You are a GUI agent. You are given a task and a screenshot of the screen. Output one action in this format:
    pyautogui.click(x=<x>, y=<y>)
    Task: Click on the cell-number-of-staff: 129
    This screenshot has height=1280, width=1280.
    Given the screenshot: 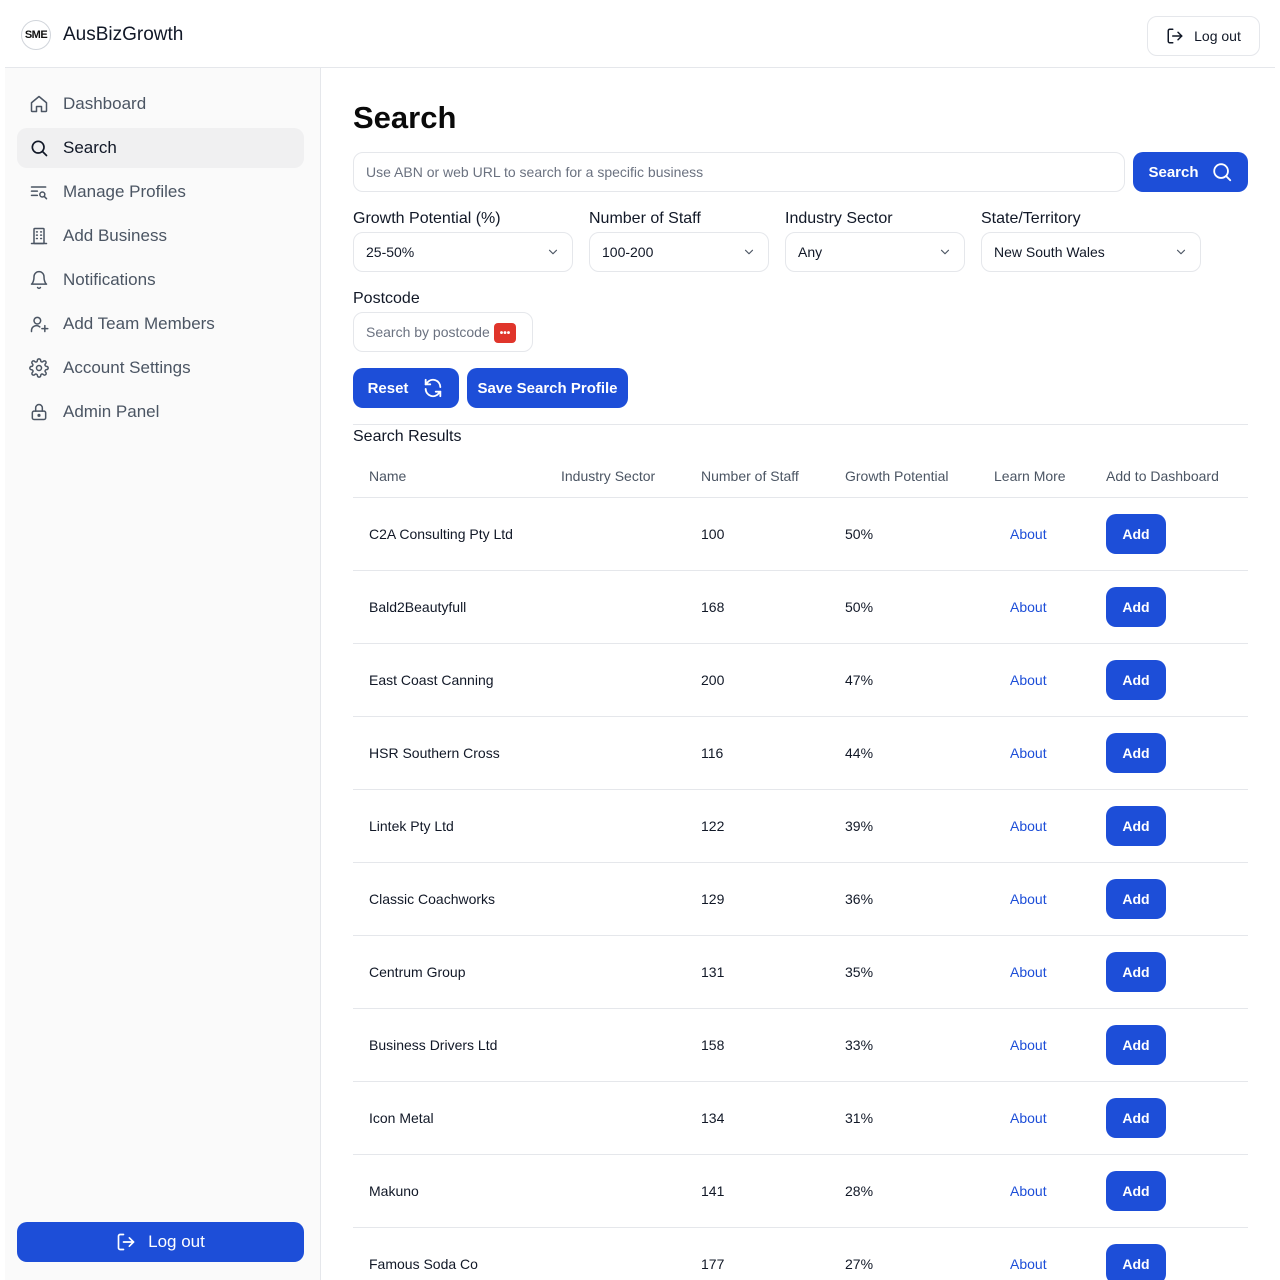 What is the action you would take?
    pyautogui.click(x=773, y=899)
    